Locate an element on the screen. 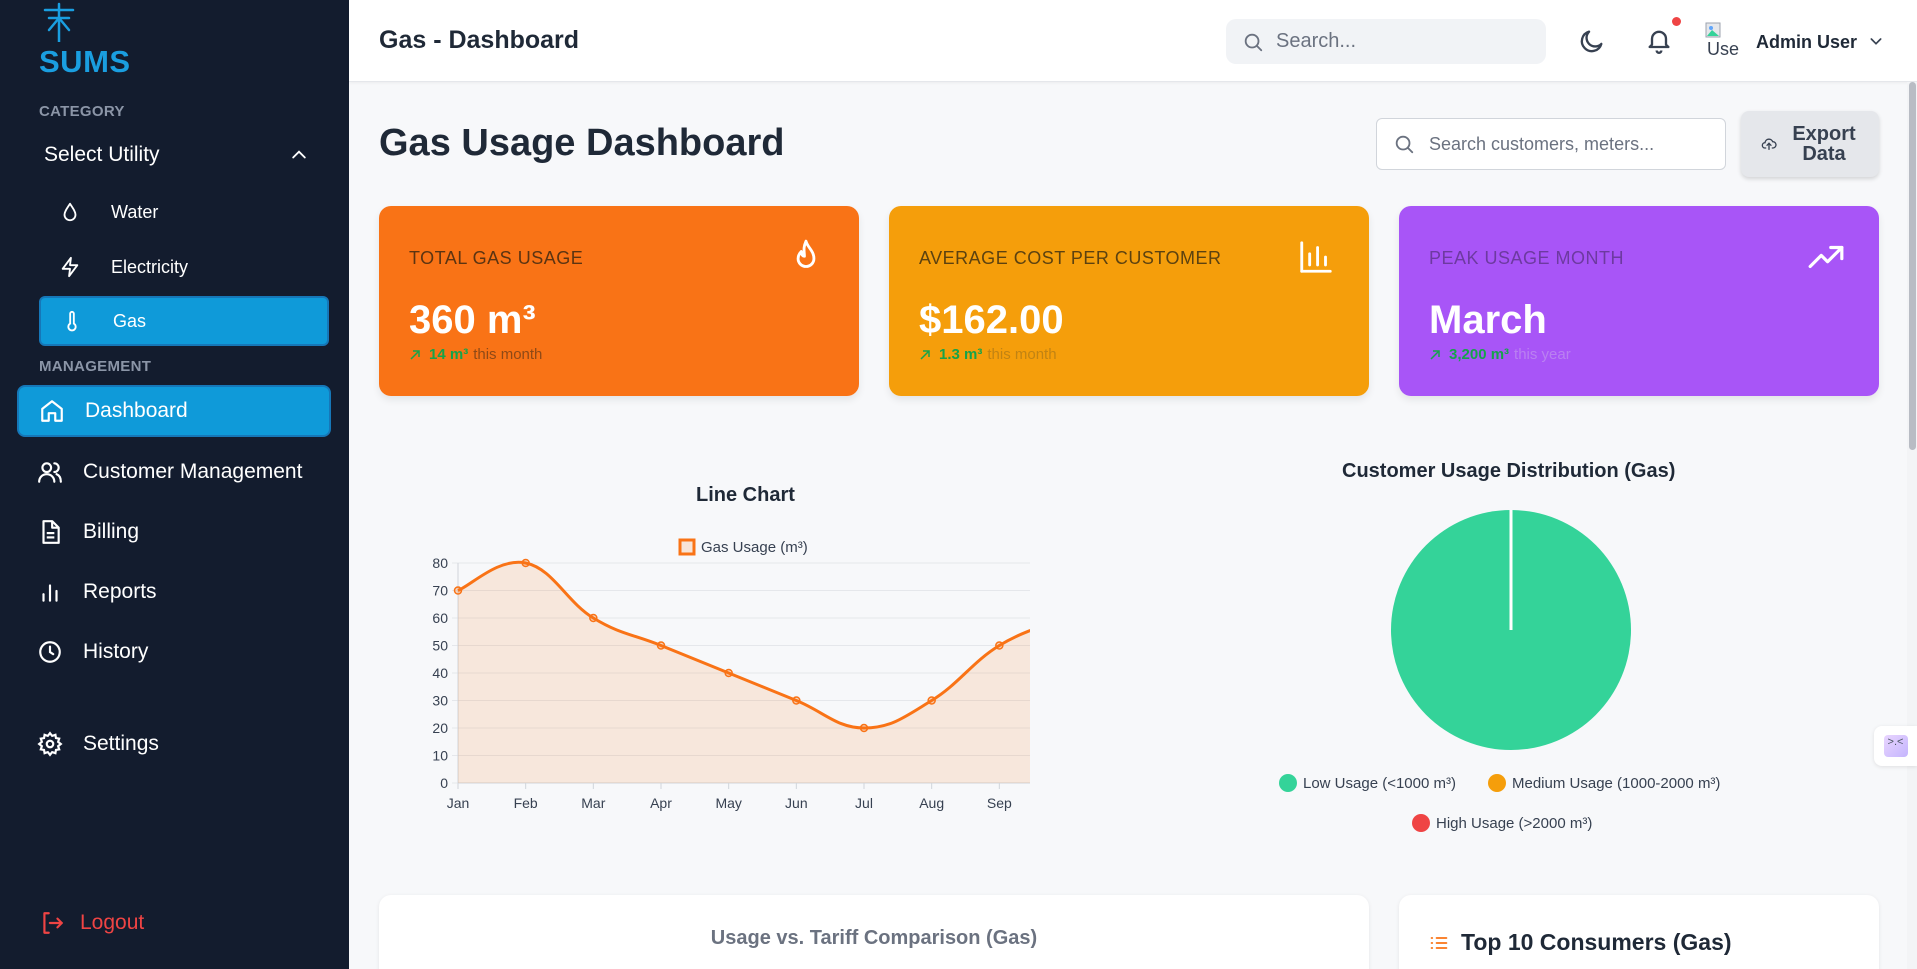 This screenshot has width=1917, height=969. avatar-alt-text: Use is located at coordinates (1723, 49).